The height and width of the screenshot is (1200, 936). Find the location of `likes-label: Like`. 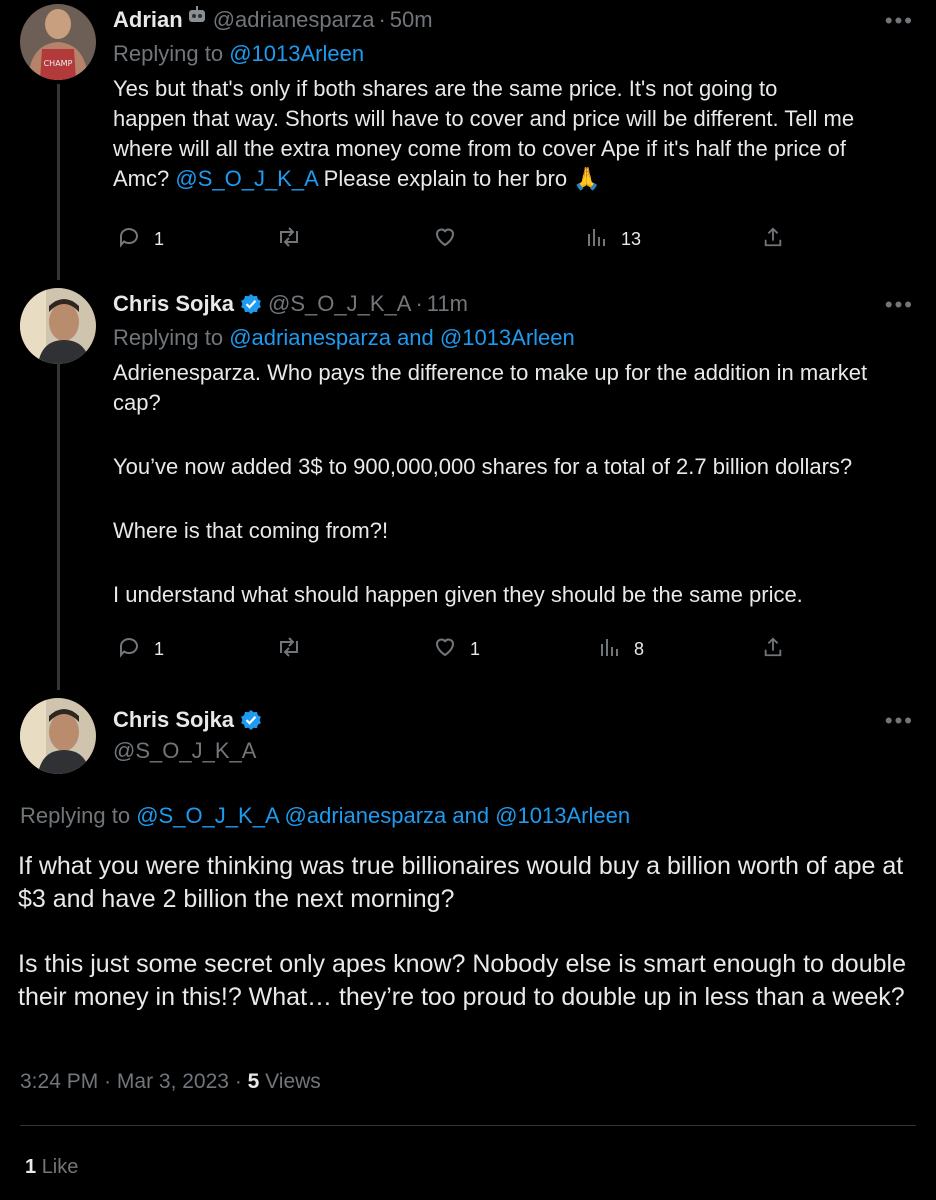

likes-label: Like is located at coordinates (60, 1167).